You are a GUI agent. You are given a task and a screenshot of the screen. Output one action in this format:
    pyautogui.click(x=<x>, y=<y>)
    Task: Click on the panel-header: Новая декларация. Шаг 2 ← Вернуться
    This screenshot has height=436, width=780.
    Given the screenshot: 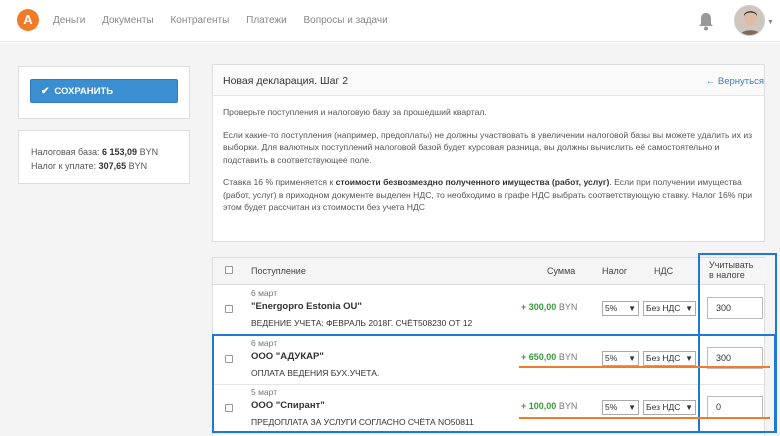 What is the action you would take?
    pyautogui.click(x=488, y=80)
    